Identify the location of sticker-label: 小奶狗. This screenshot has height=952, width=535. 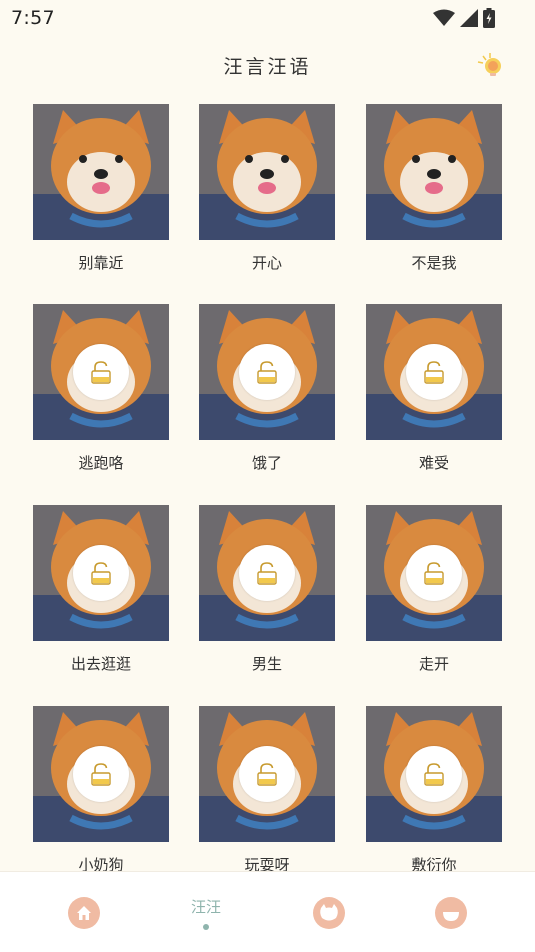
(101, 863).